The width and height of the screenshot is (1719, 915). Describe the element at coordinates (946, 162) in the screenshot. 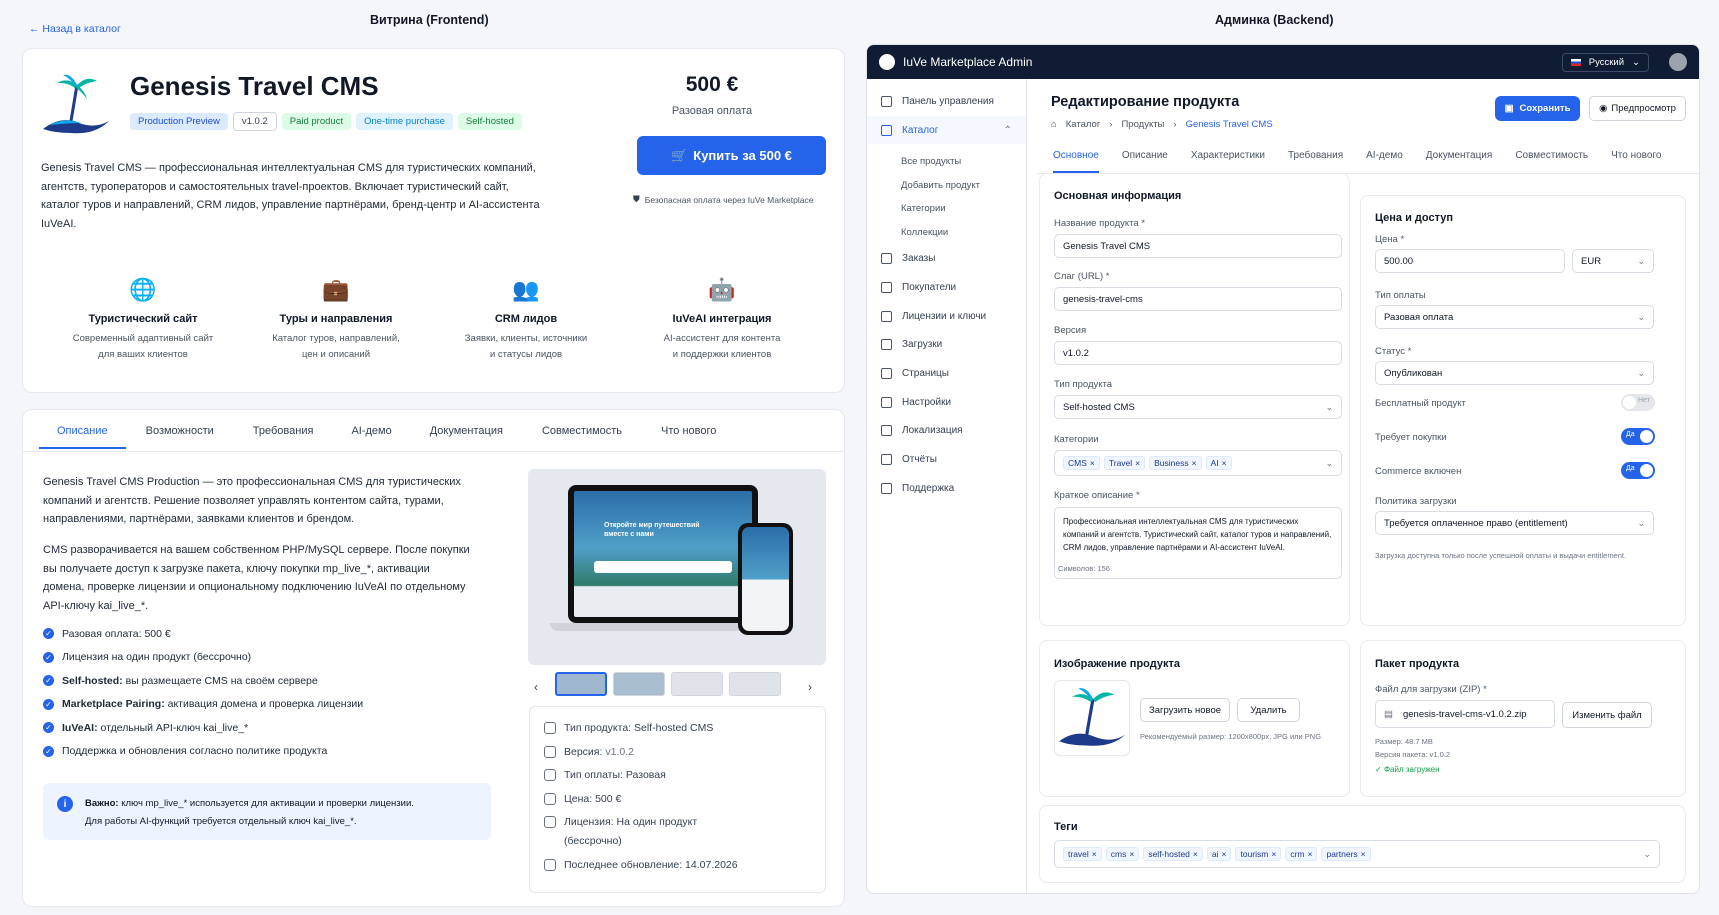

I see `sidebar-sub-all-products: Все продукты` at that location.